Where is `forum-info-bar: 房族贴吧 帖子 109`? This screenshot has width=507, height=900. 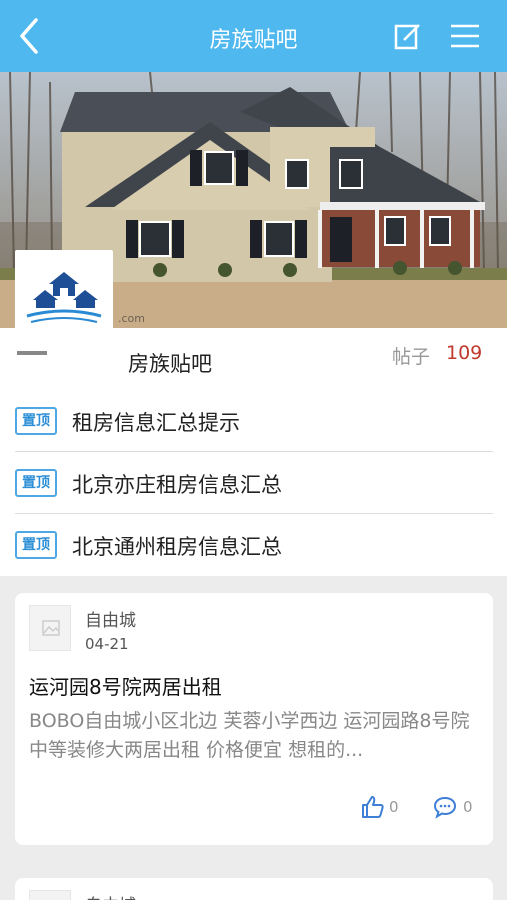 forum-info-bar: 房族贴吧 帖子 109 is located at coordinates (253, 359).